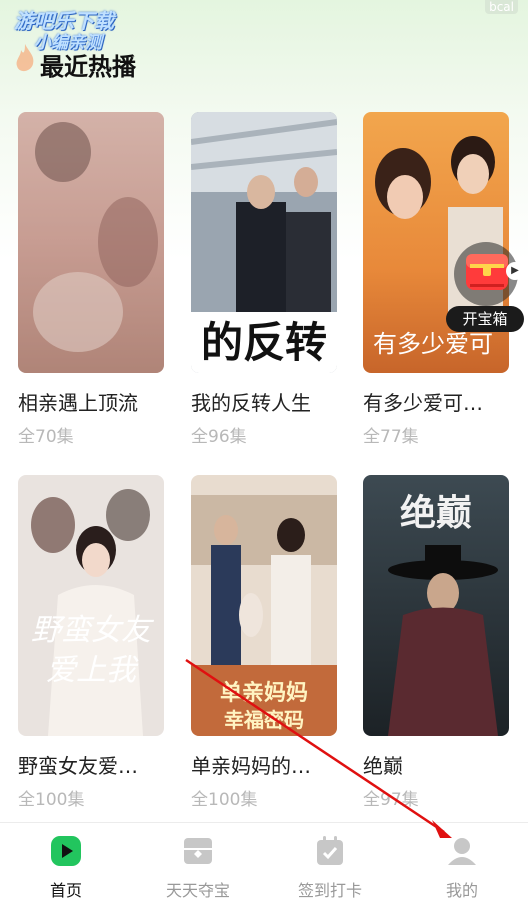  I want to click on nav-label: 天天夺宝, so click(197, 890).